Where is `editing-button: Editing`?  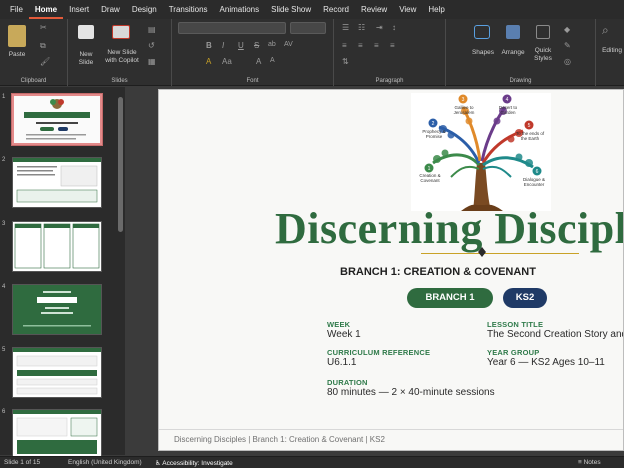
editing-button: Editing is located at coordinates (611, 51).